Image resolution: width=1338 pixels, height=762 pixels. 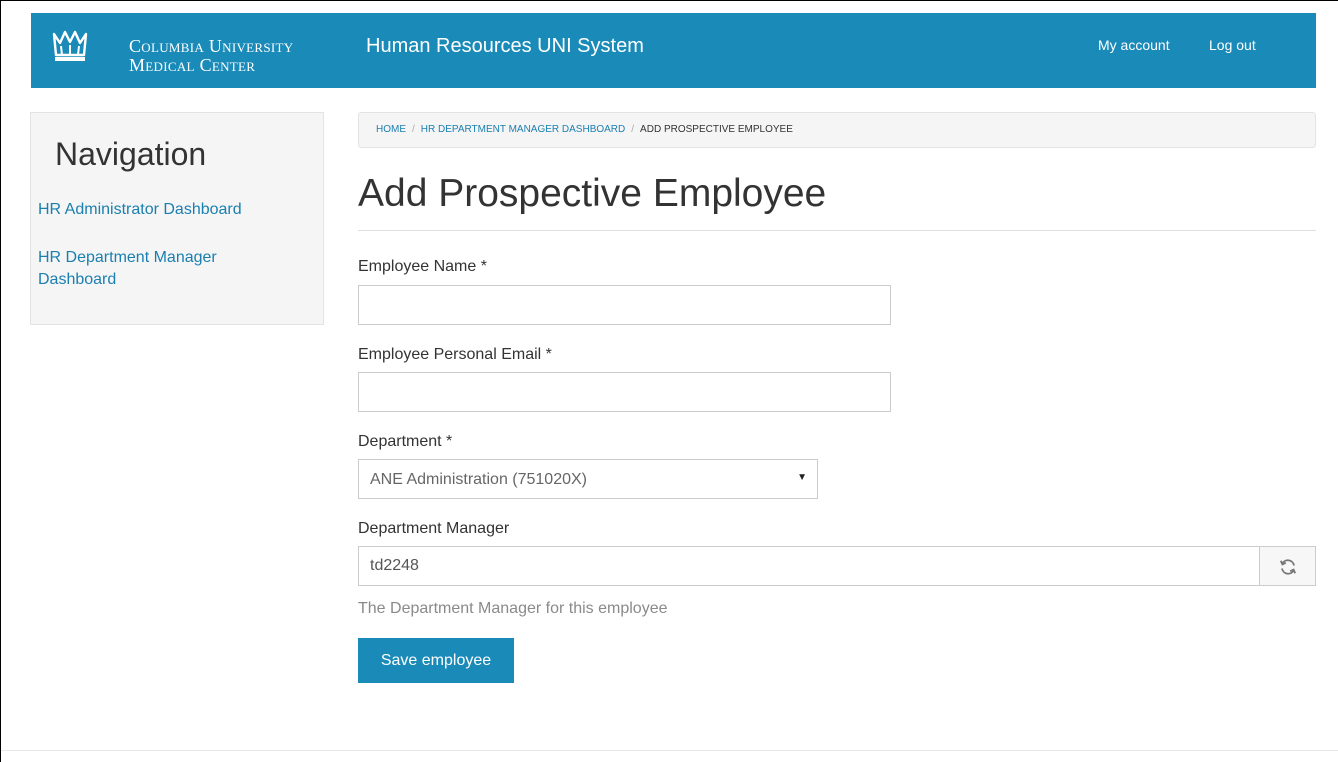 What do you see at coordinates (624, 305) in the screenshot?
I see `employee-name-input` at bounding box center [624, 305].